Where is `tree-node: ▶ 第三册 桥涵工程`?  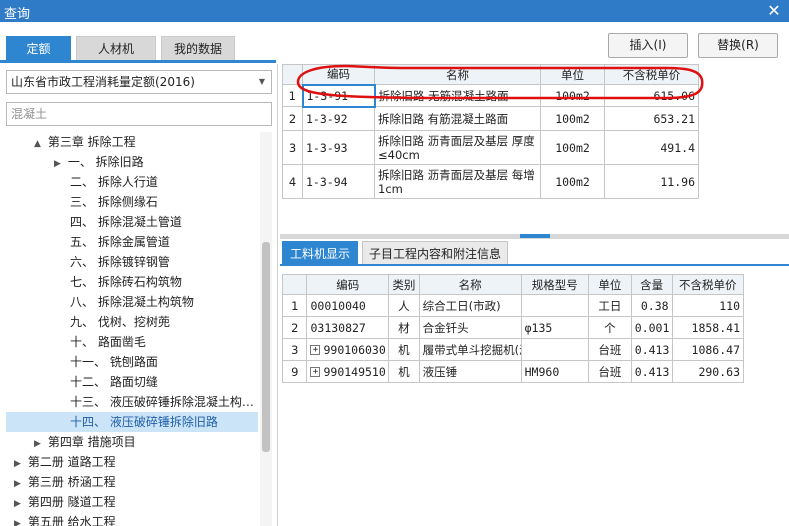 tree-node: ▶ 第三册 桥涵工程 is located at coordinates (65, 482).